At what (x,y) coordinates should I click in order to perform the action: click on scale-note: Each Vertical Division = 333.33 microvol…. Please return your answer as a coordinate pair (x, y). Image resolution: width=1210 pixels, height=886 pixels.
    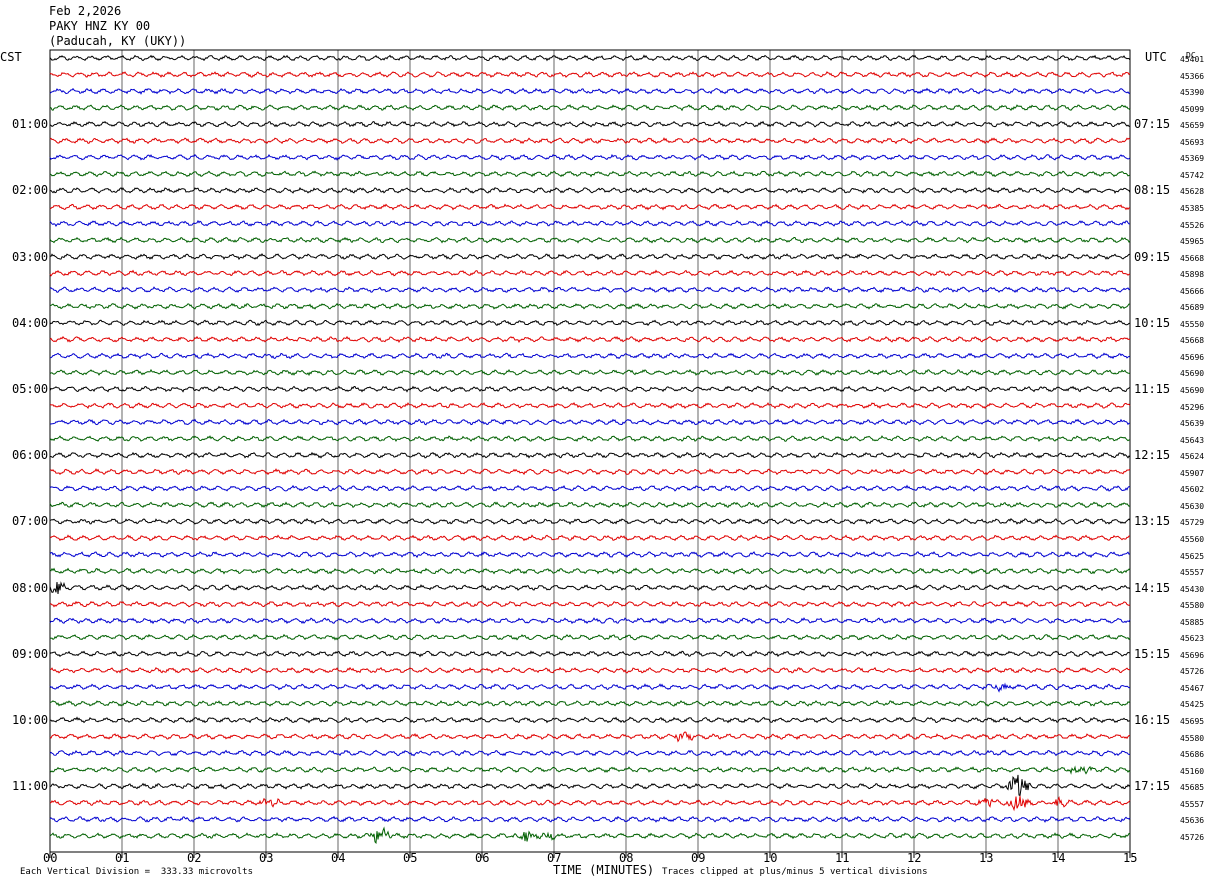
    Looking at the image, I should click on (136, 872).